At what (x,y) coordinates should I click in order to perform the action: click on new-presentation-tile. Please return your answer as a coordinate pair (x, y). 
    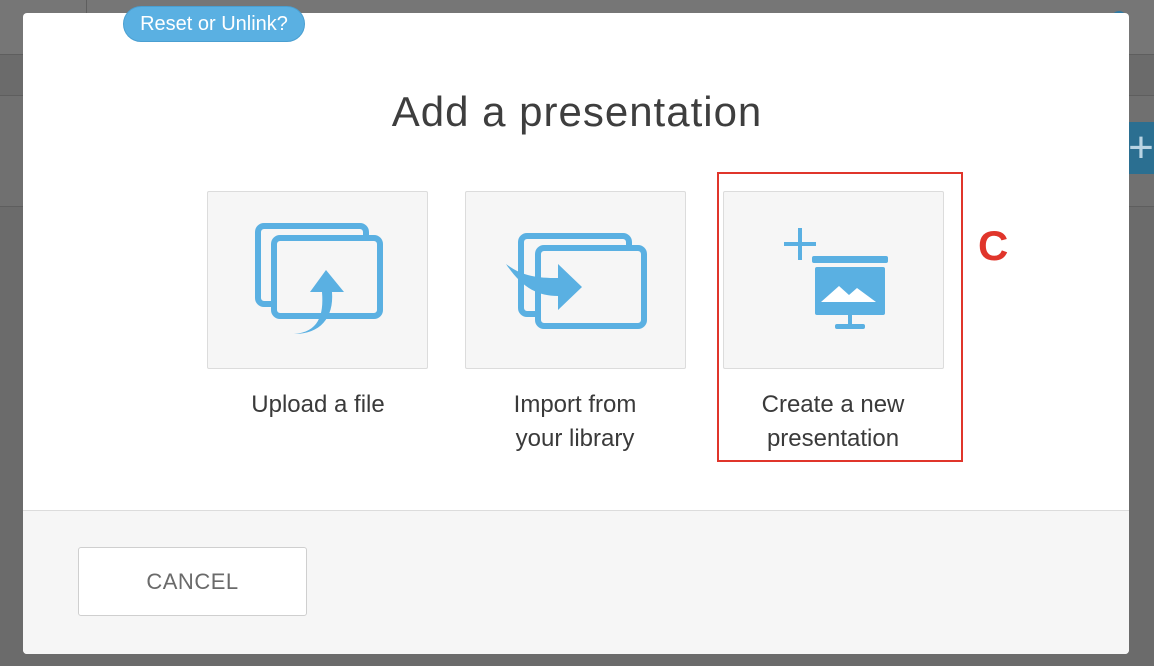
    Looking at the image, I should click on (833, 280).